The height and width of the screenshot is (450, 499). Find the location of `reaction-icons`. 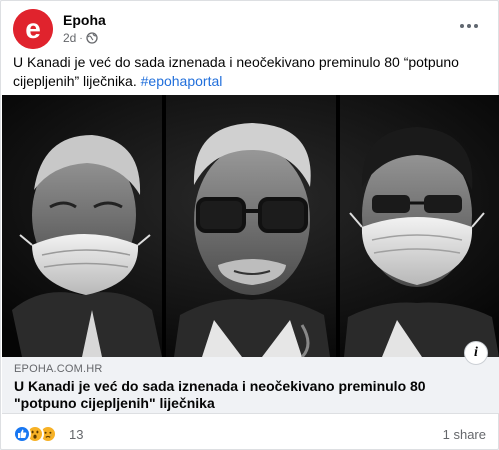

reaction-icons is located at coordinates (35, 434).